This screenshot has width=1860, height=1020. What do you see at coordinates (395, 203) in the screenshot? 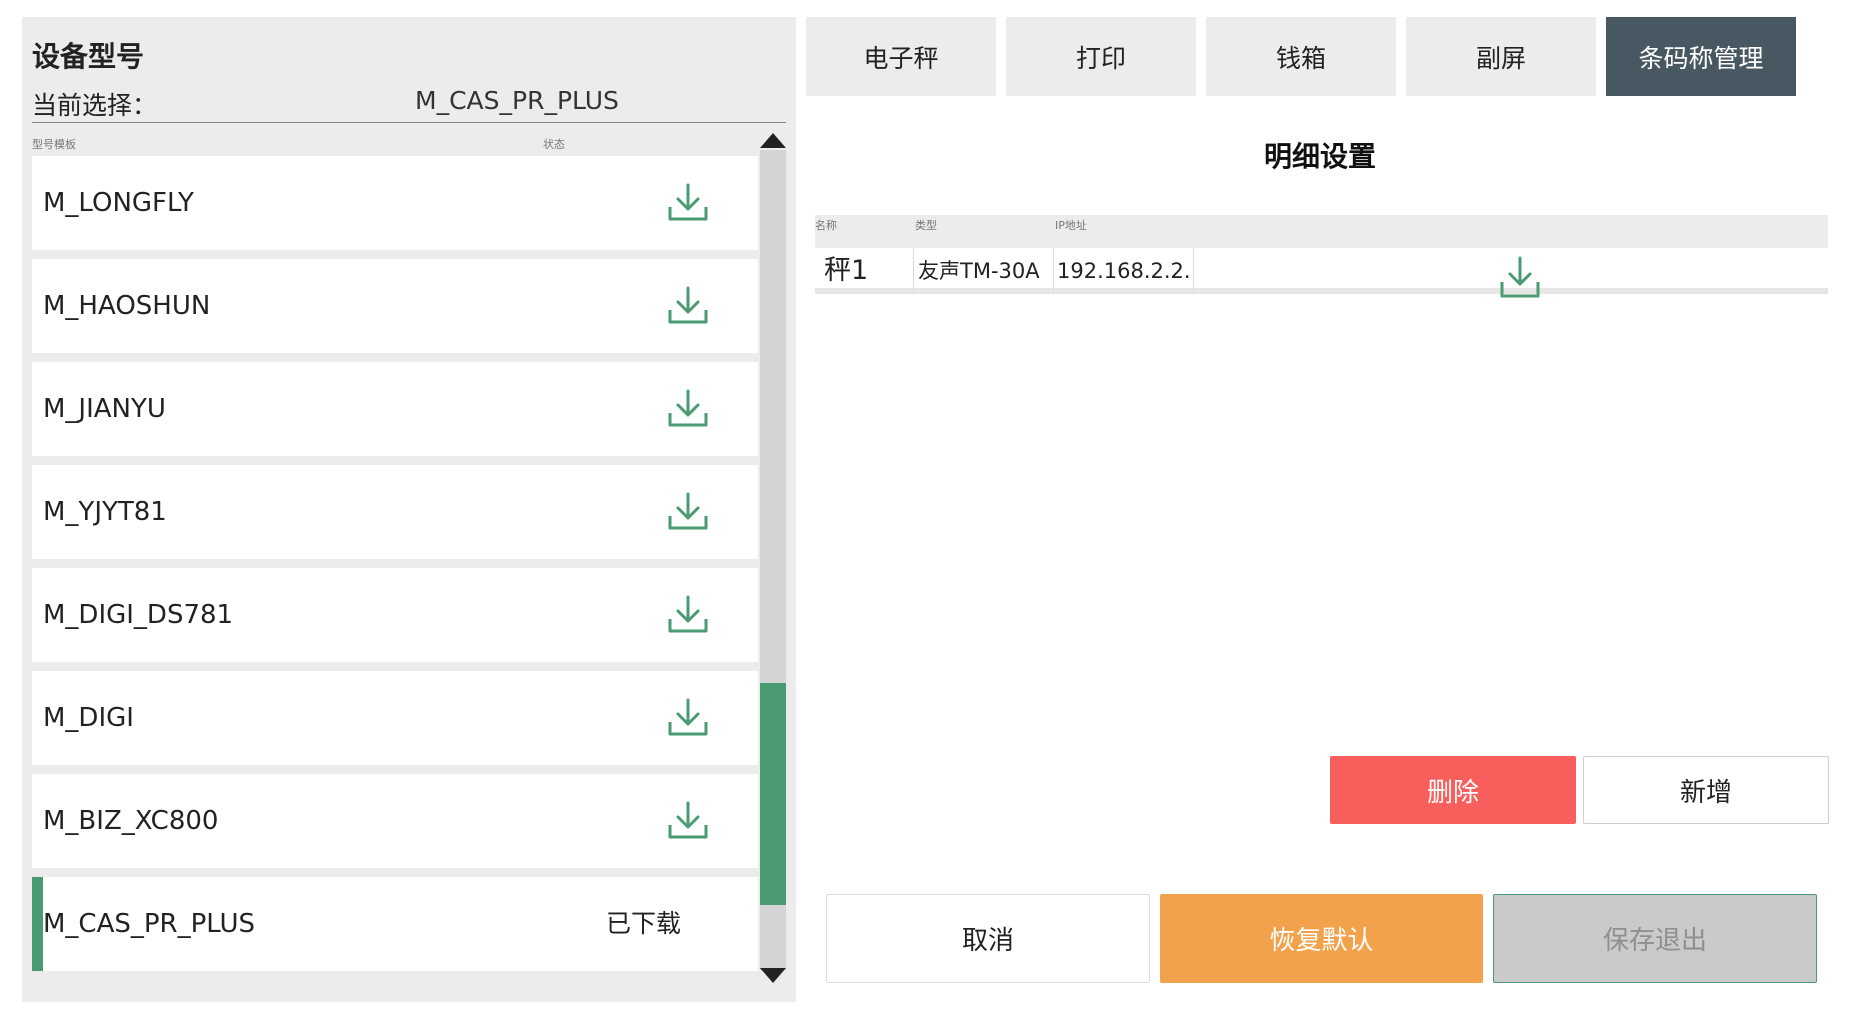
I see `model-row: M_LONGFLY` at bounding box center [395, 203].